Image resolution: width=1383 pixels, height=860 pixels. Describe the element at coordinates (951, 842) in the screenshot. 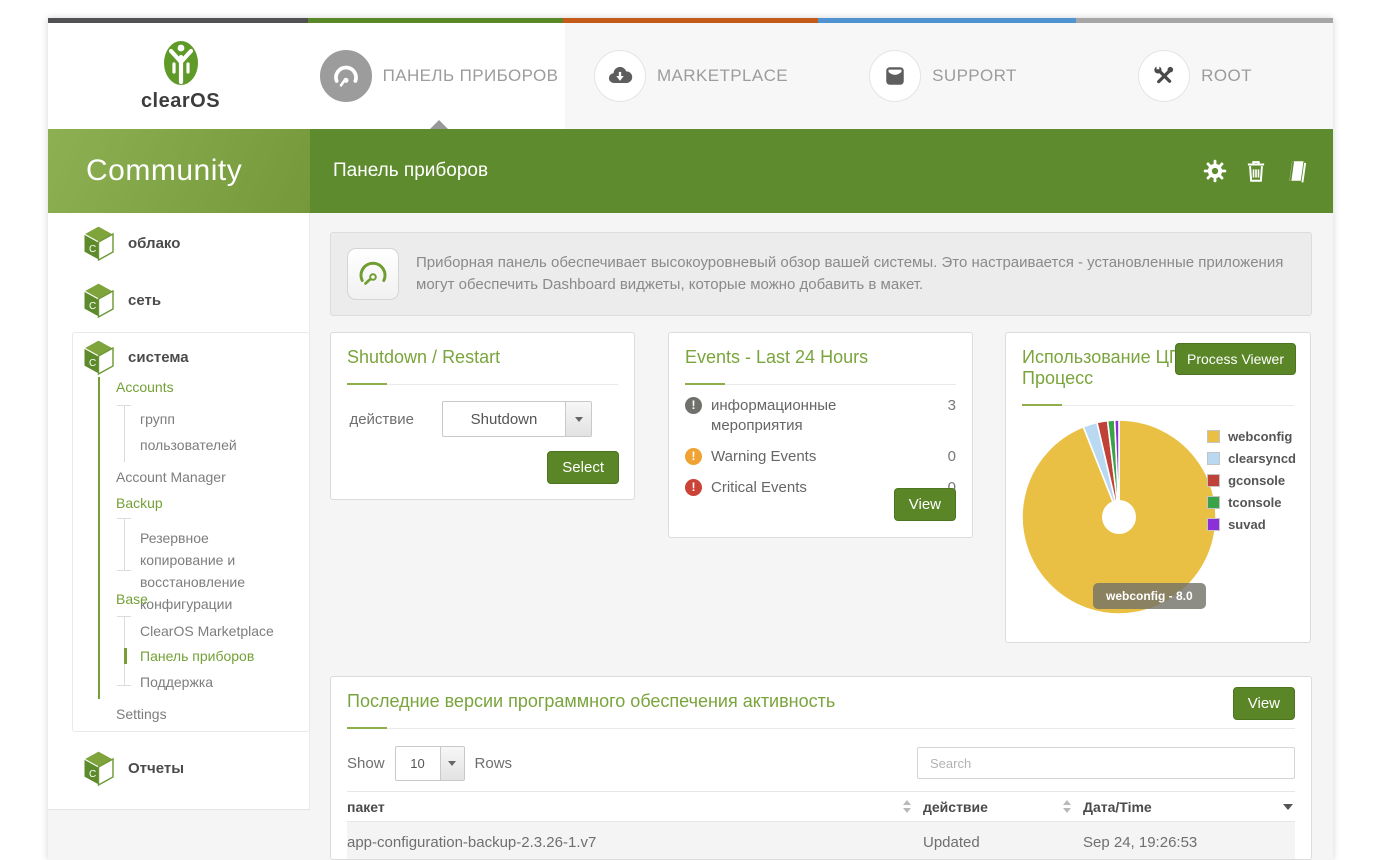

I see `cell-action: Updated` at that location.